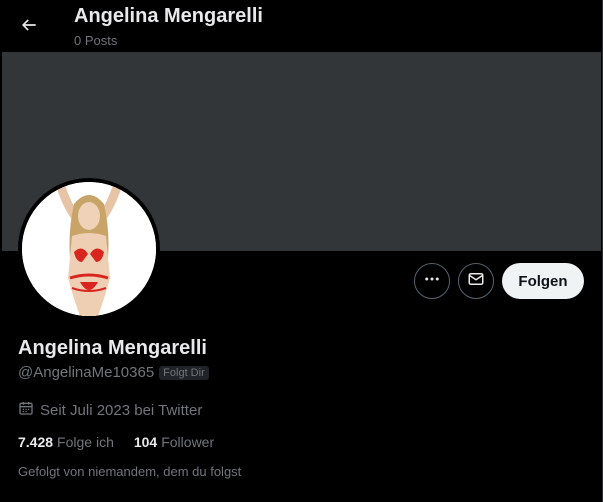  Describe the element at coordinates (96, 40) in the screenshot. I see `posts-count: 0 Posts` at that location.